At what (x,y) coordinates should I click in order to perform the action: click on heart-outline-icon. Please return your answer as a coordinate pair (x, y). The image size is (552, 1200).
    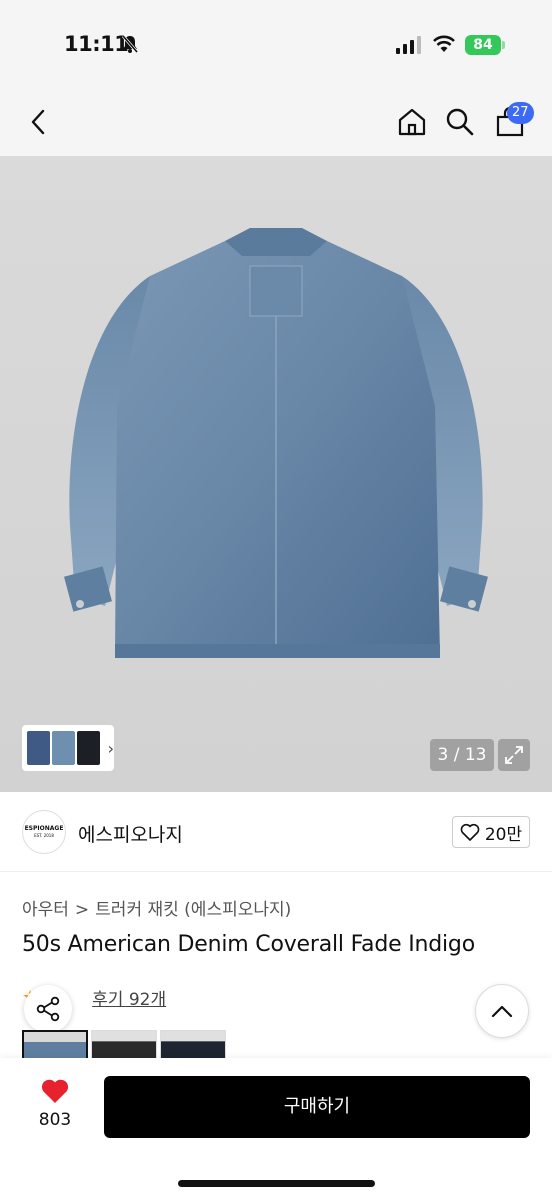
    Looking at the image, I should click on (470, 832).